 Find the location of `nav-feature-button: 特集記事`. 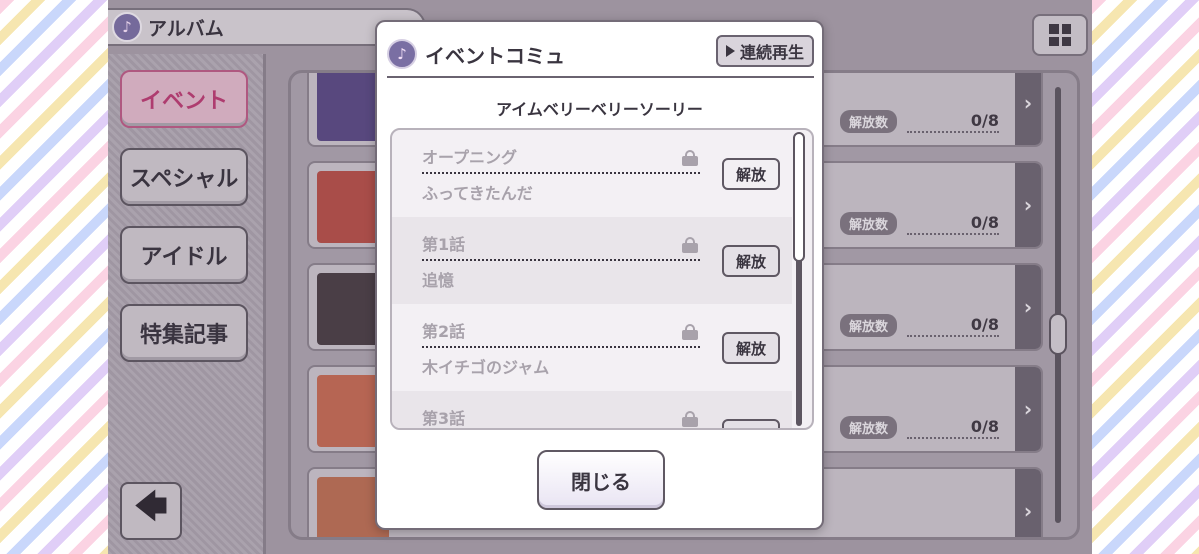

nav-feature-button: 特集記事 is located at coordinates (184, 333).